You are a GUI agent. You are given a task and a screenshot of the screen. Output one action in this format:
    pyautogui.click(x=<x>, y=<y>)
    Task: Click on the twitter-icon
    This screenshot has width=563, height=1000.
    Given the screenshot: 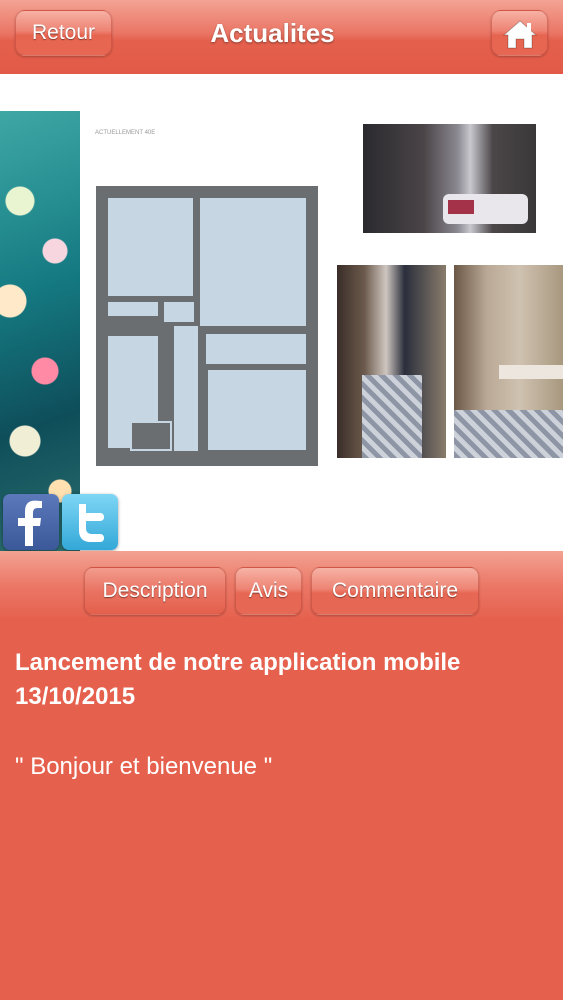 What is the action you would take?
    pyautogui.click(x=91, y=523)
    